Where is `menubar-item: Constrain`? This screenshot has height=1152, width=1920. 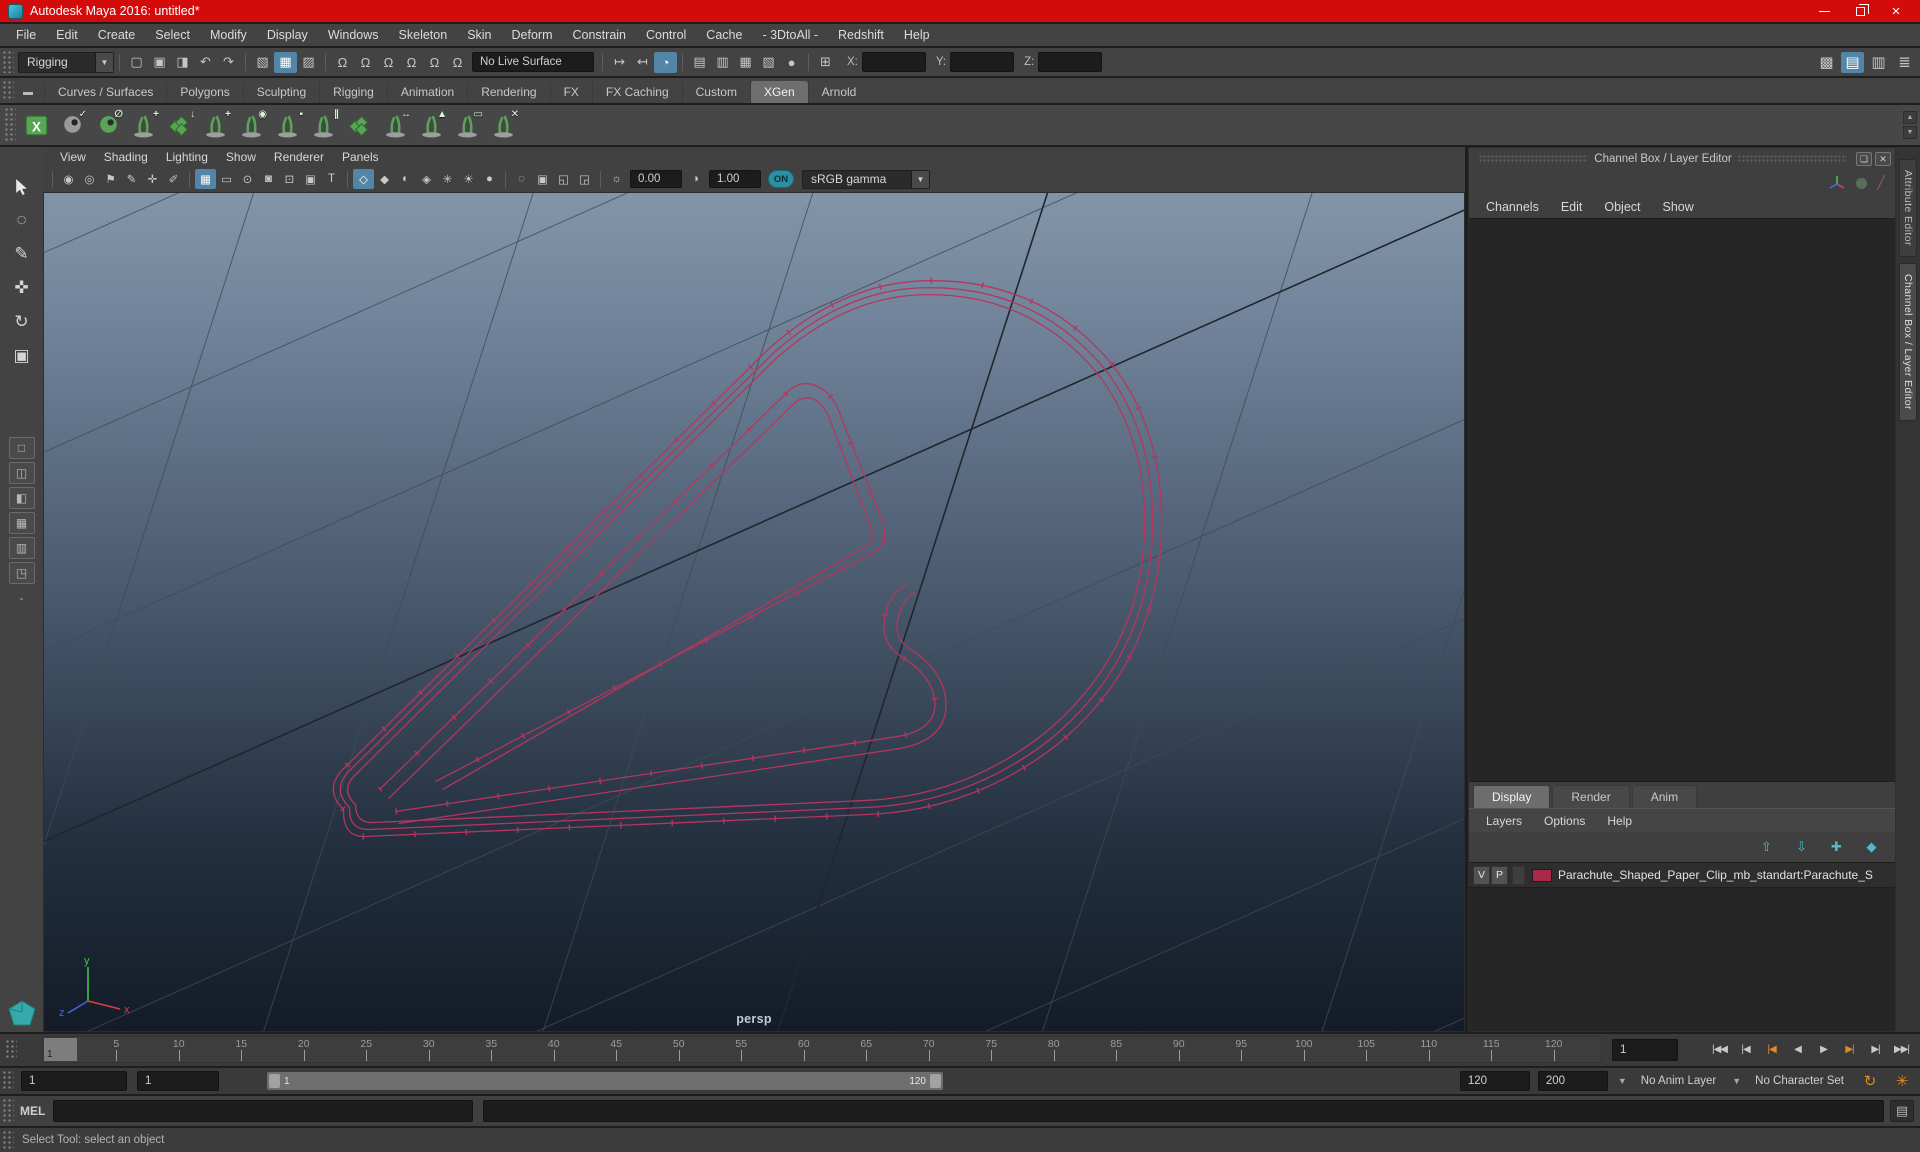 menubar-item: Constrain is located at coordinates (600, 35).